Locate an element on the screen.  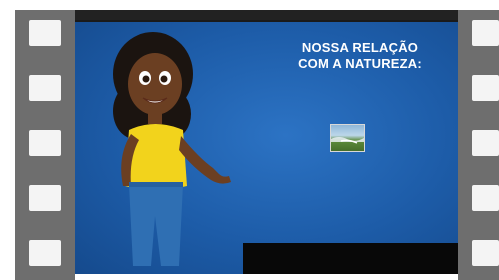
film-border-right is located at coordinates (478, 145).